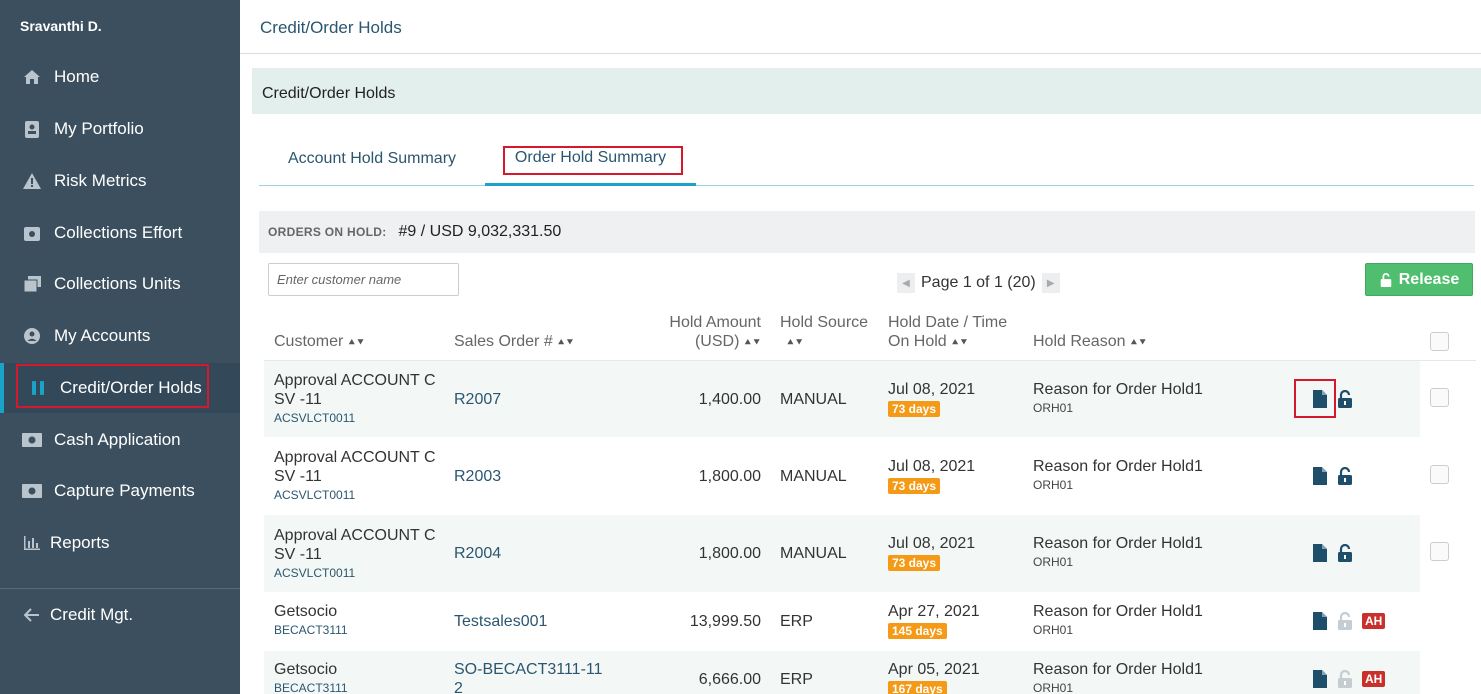 This screenshot has width=1481, height=694. I want to click on sidebar-item-collections-units: Collections Units, so click(120, 284).